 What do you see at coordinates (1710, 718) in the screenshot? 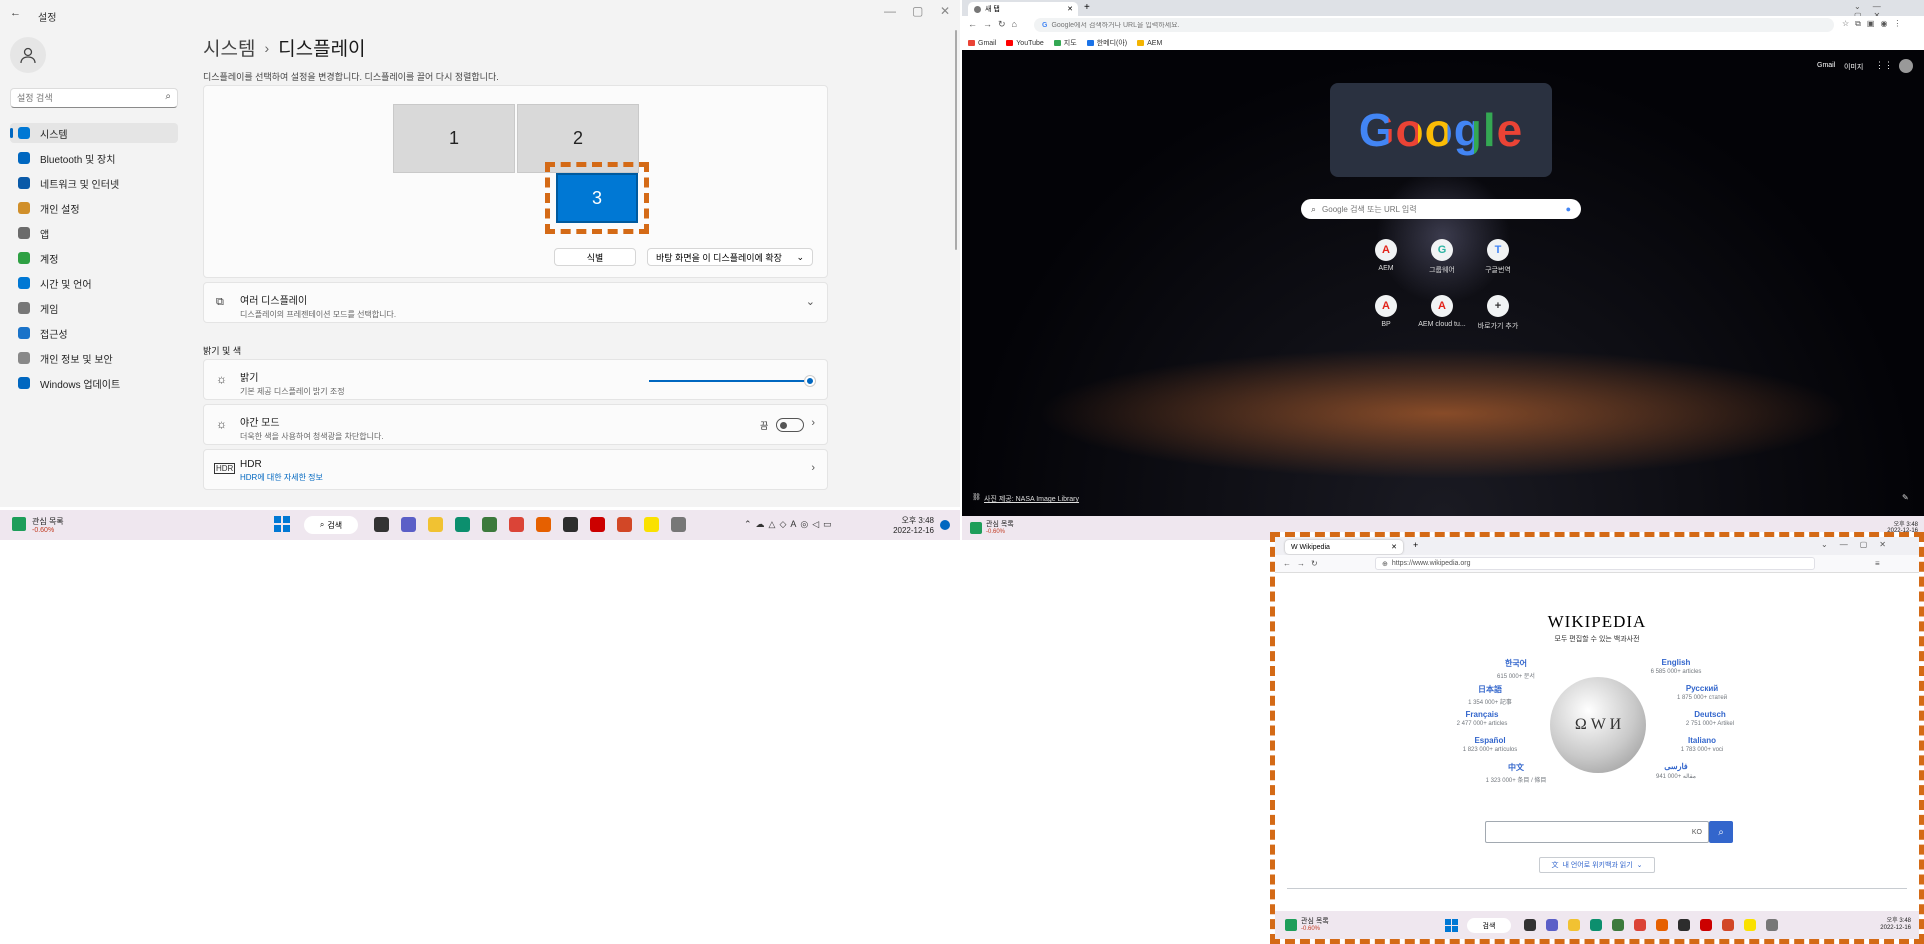
I see `language-link: Deutsch 2 751 000+ Artikel` at bounding box center [1710, 718].